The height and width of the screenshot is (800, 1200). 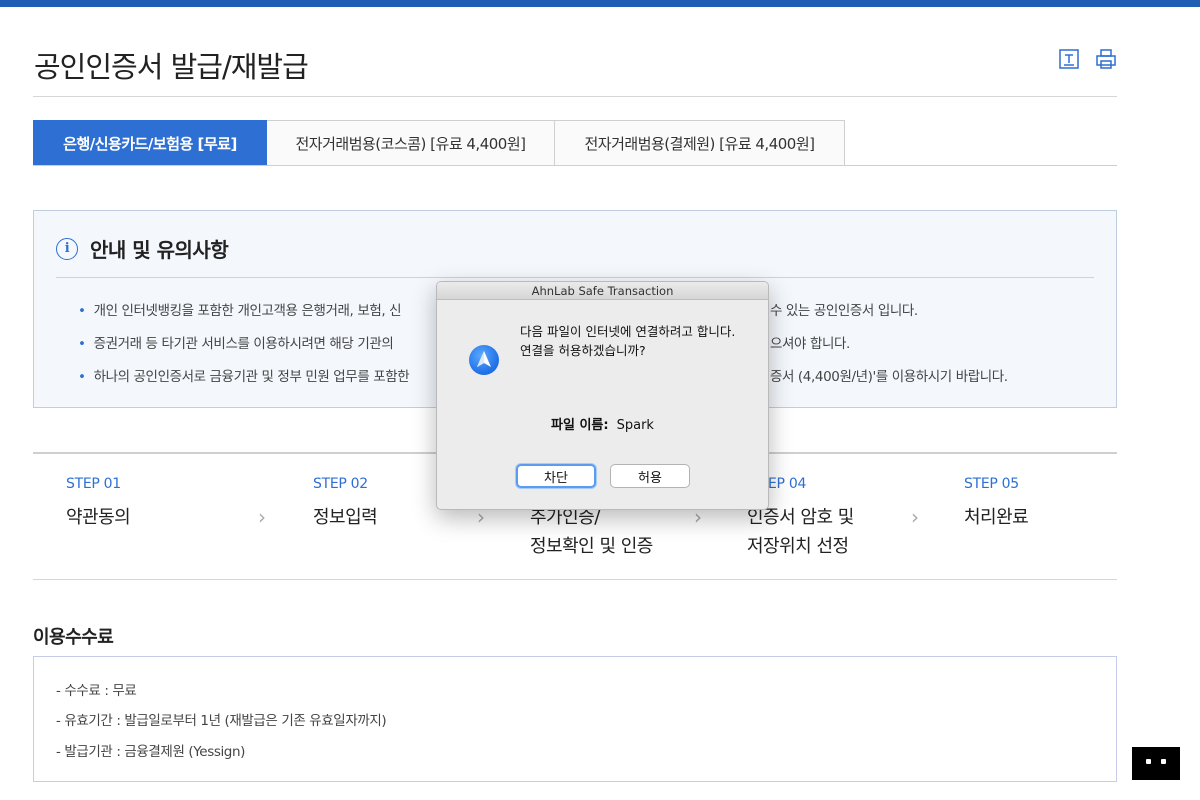 I want to click on step-04-label-line2: 저장위치 선정, so click(x=798, y=546).